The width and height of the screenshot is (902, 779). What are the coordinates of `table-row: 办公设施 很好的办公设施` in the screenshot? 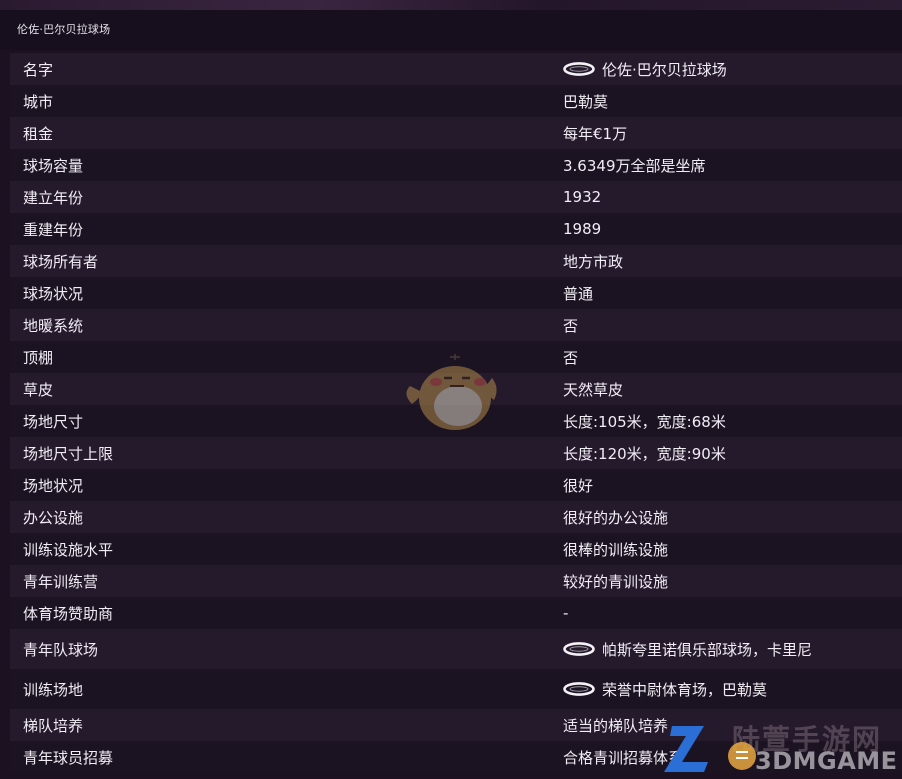 It's located at (456, 517).